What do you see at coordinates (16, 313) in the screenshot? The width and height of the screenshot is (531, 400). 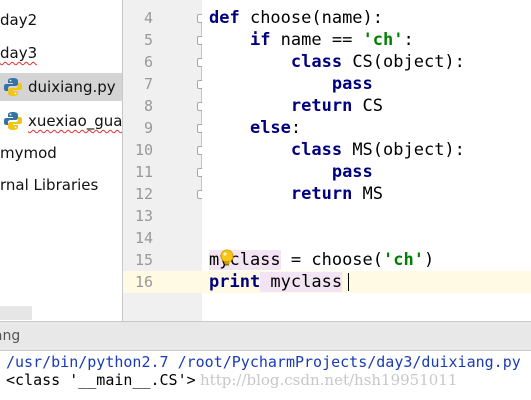 I see `horizontal-scrollbar` at bounding box center [16, 313].